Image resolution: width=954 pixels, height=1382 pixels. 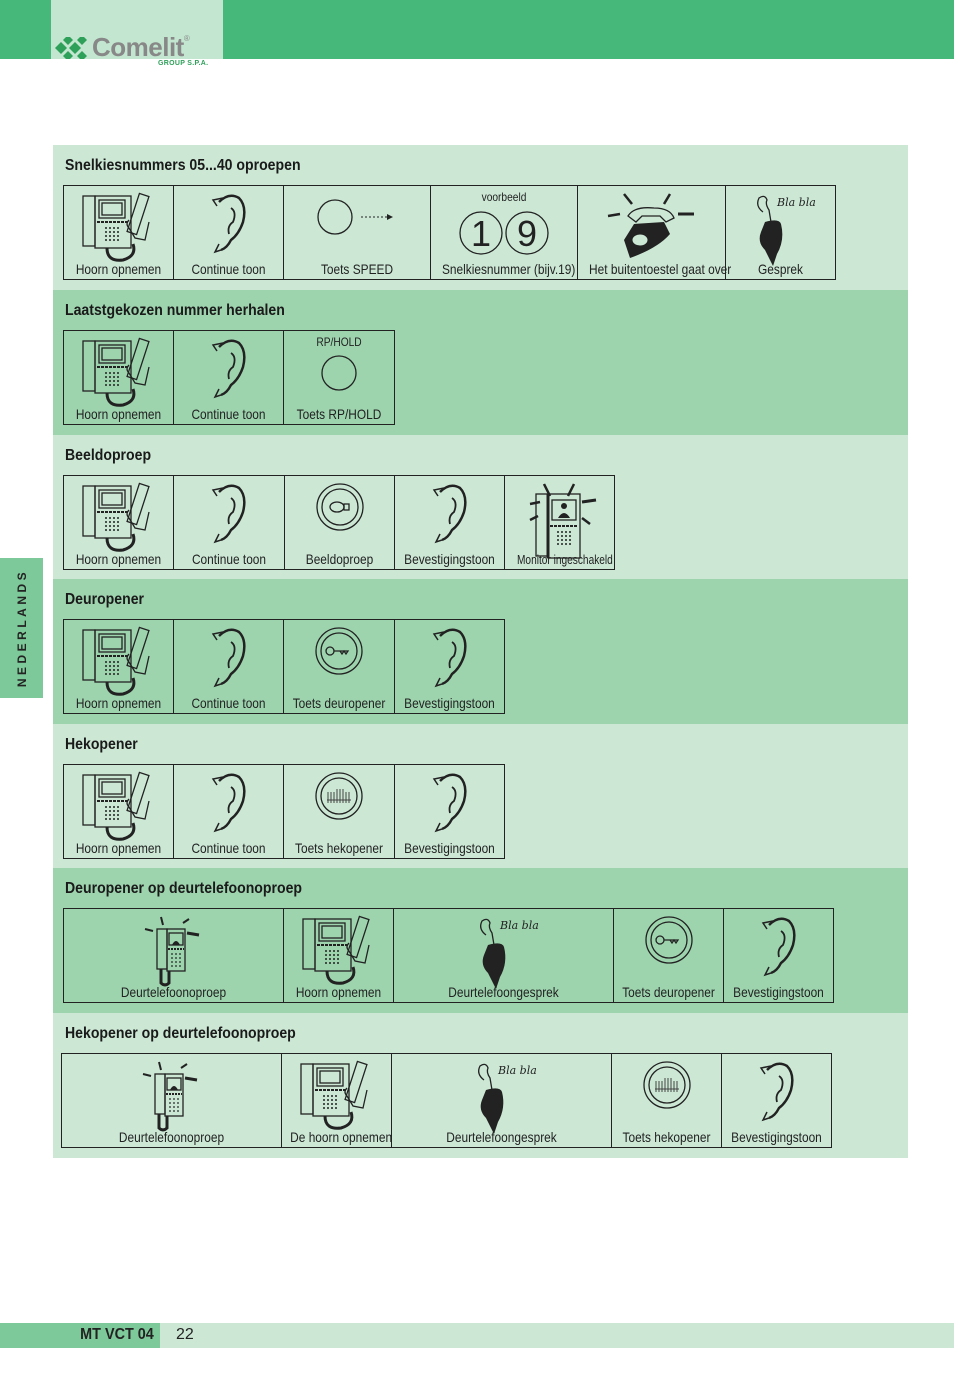 What do you see at coordinates (117, 1334) in the screenshot?
I see `doc-code: MT VCT 04` at bounding box center [117, 1334].